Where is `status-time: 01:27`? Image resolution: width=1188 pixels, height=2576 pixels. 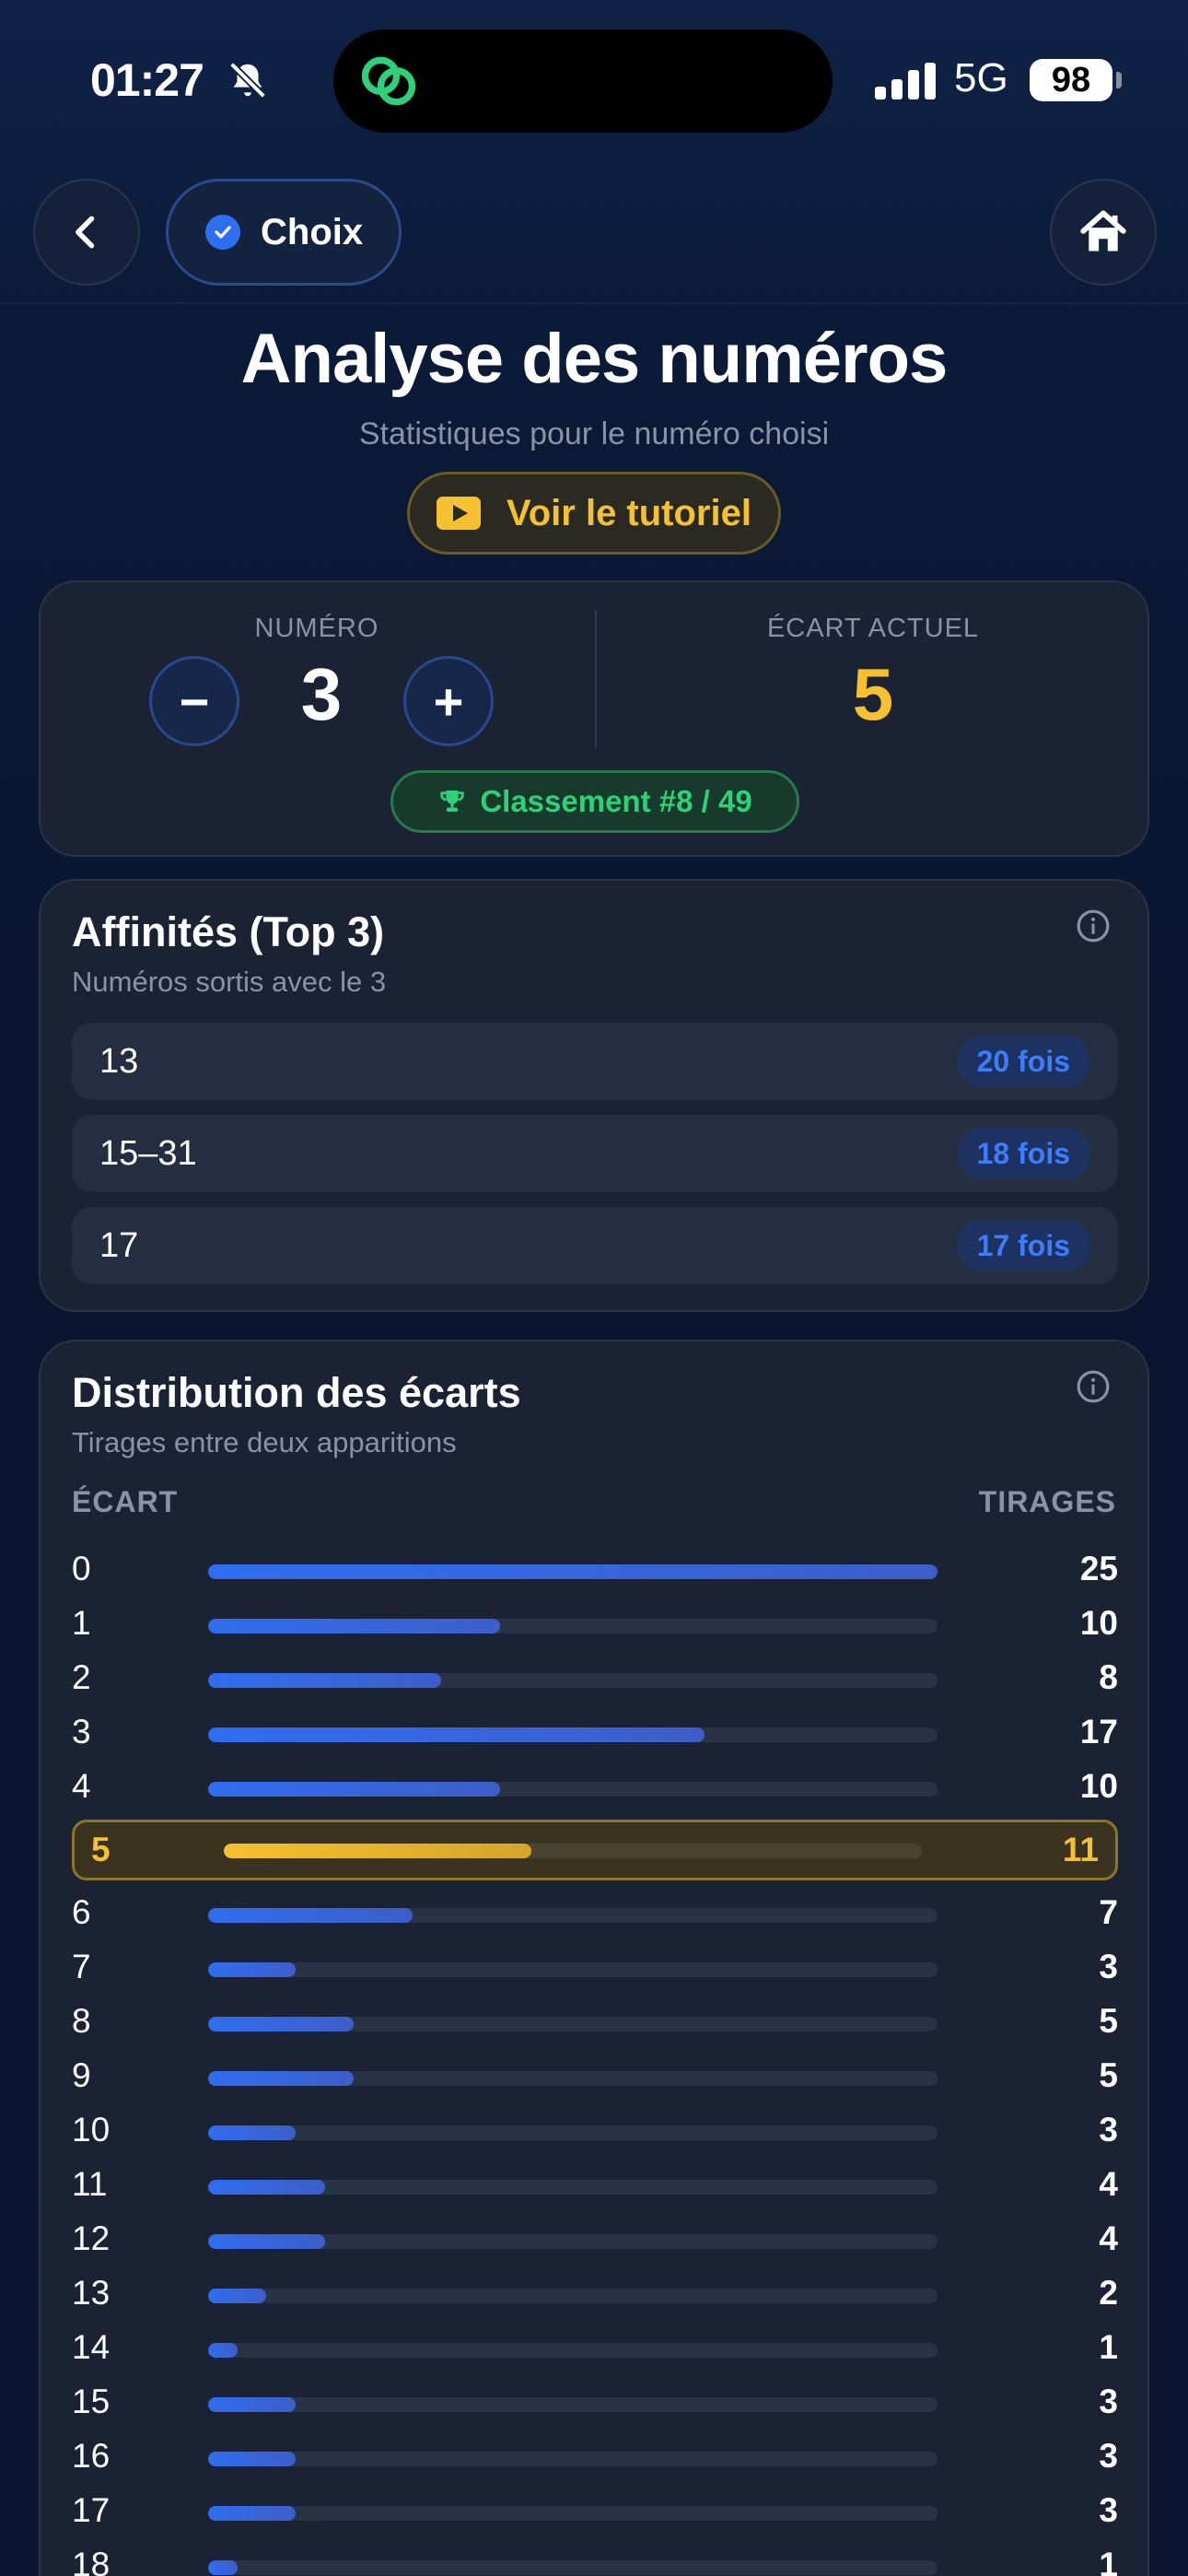
status-time: 01:27 is located at coordinates (147, 80).